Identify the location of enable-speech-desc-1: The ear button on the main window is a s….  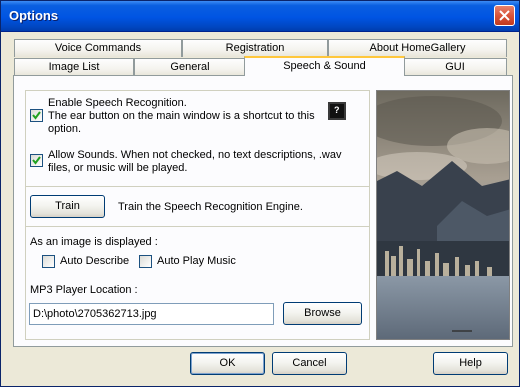
(181, 116).